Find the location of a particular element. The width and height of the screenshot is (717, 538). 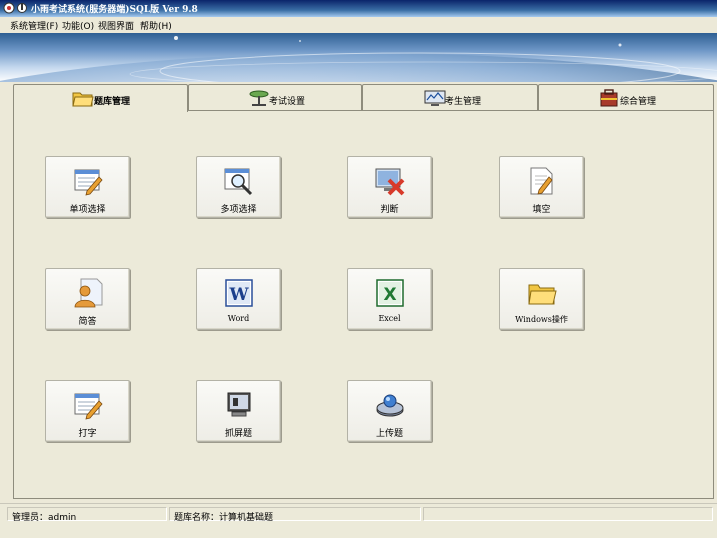

windows-operation-button: Windows操作 is located at coordinates (541, 299).